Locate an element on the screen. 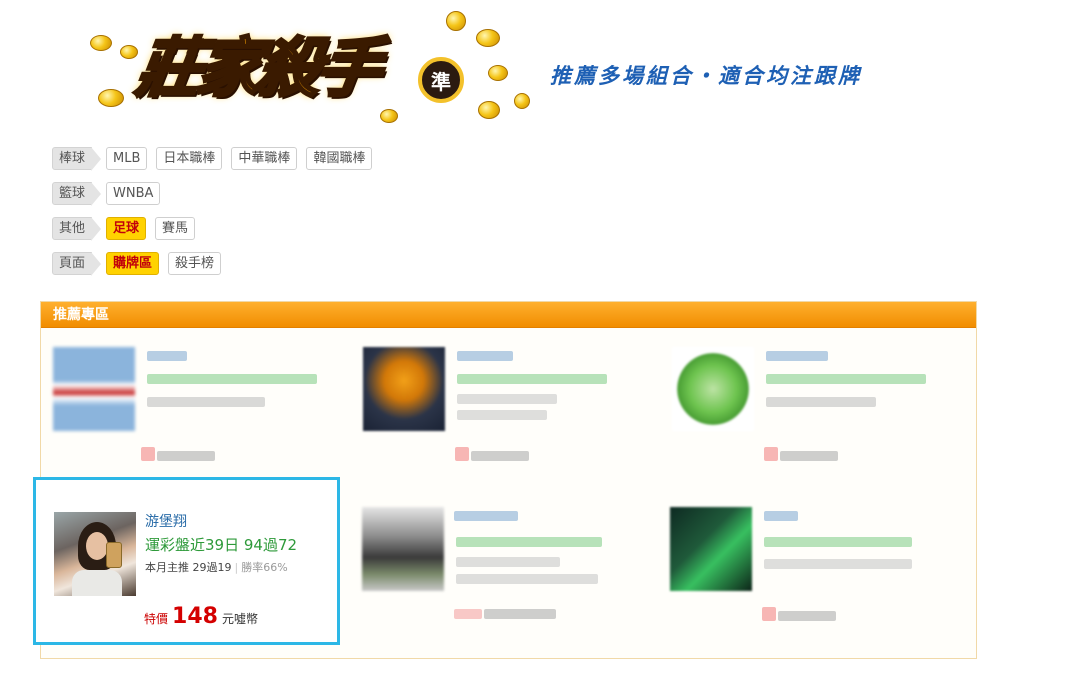 Image resolution: width=1080 pixels, height=694 pixels. category-filters: 棒球 MLB 日本職棒 中華職棒 韓國職棒 籃球 WNBA 其他 足球 賽馬 頁面 購牌區 殺手榜 is located at coordinates (216, 217).